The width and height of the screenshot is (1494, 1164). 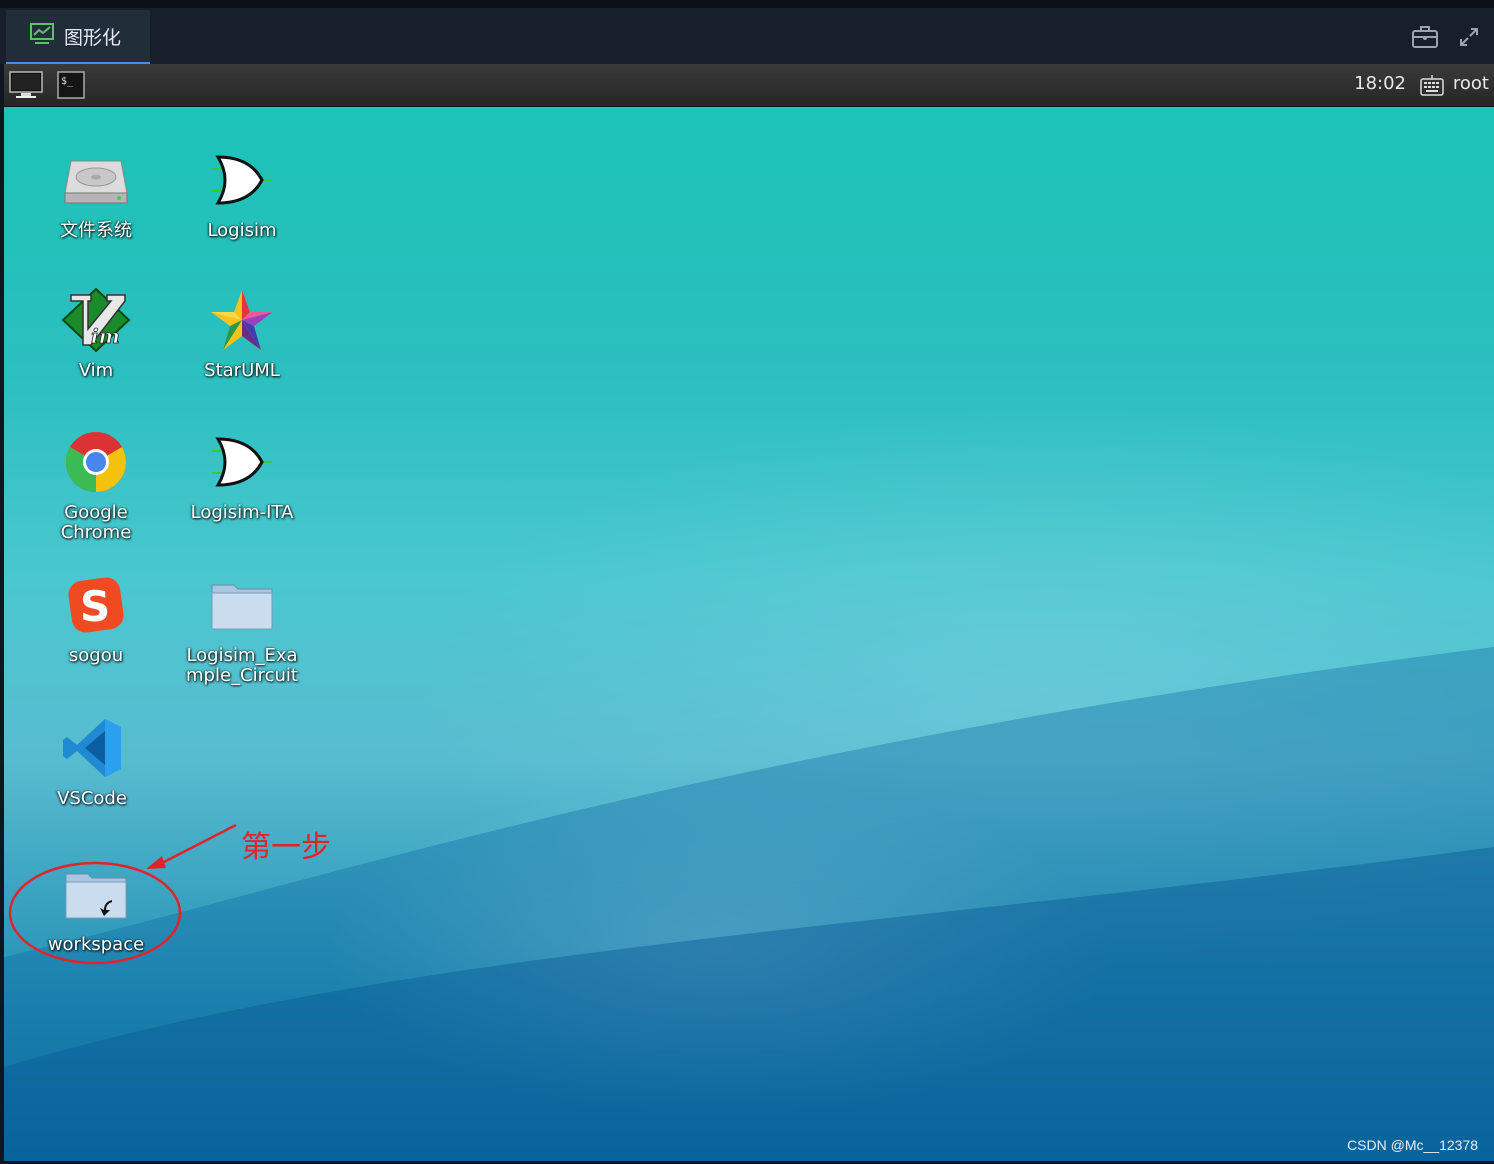 What do you see at coordinates (1412, 1145) in the screenshot?
I see `watermark: CSDN @Mc__12378` at bounding box center [1412, 1145].